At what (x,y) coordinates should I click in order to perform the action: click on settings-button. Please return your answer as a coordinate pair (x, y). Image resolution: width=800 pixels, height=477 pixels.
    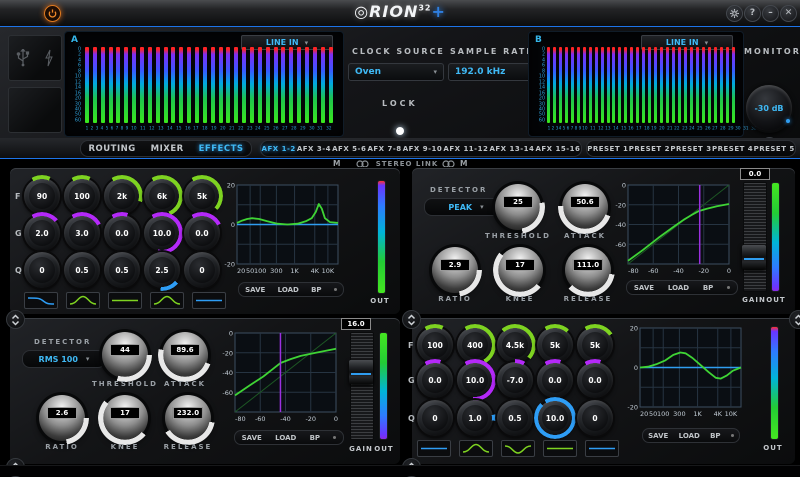
    Looking at the image, I should click on (734, 13).